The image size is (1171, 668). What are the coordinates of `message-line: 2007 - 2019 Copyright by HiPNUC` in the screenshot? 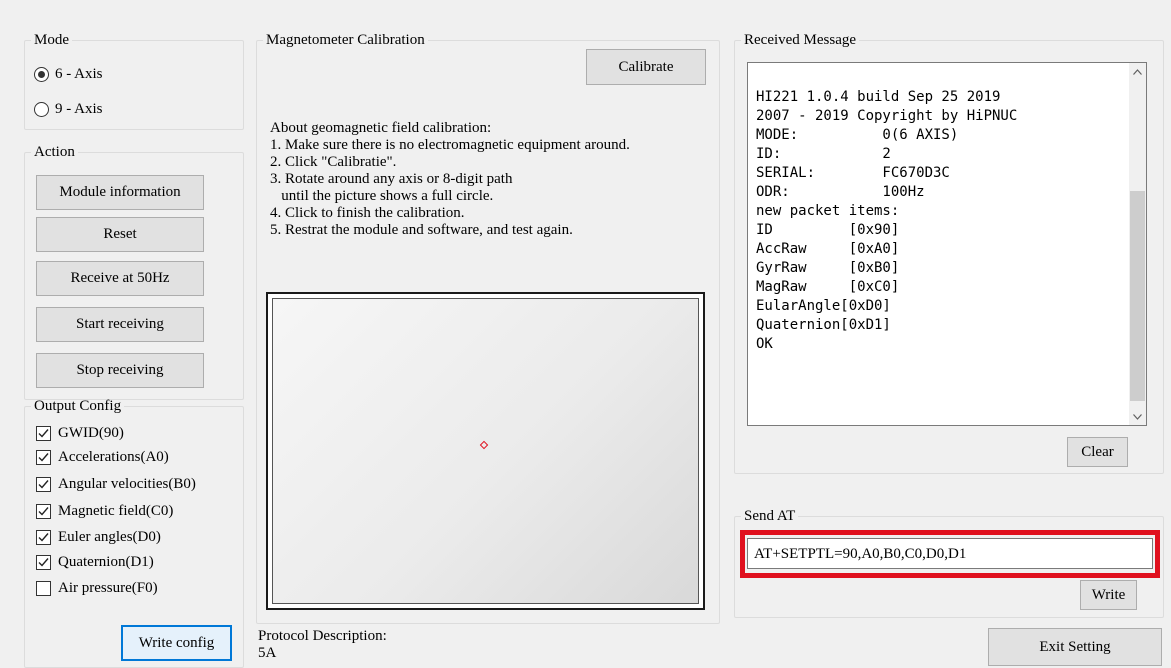 It's located at (887, 116).